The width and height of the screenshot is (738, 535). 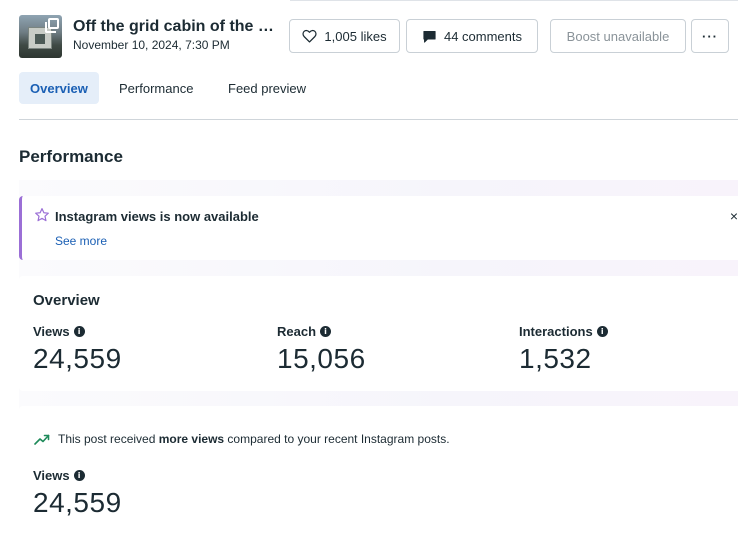 What do you see at coordinates (59, 88) in the screenshot?
I see `tab-overview: Overview` at bounding box center [59, 88].